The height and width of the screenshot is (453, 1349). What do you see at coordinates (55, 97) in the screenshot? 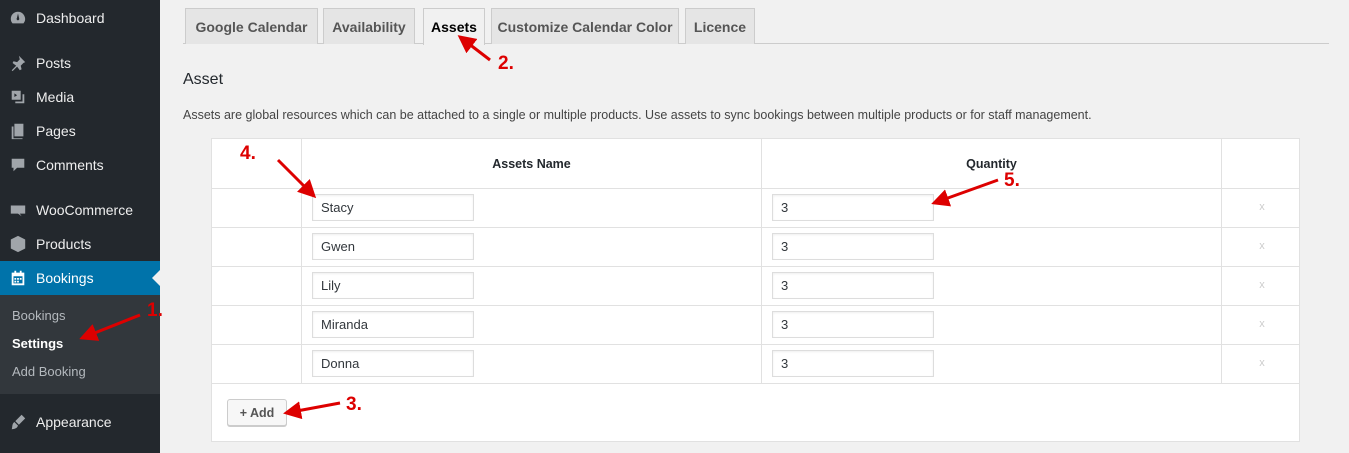
I see `sidebar-item-label: Media` at bounding box center [55, 97].